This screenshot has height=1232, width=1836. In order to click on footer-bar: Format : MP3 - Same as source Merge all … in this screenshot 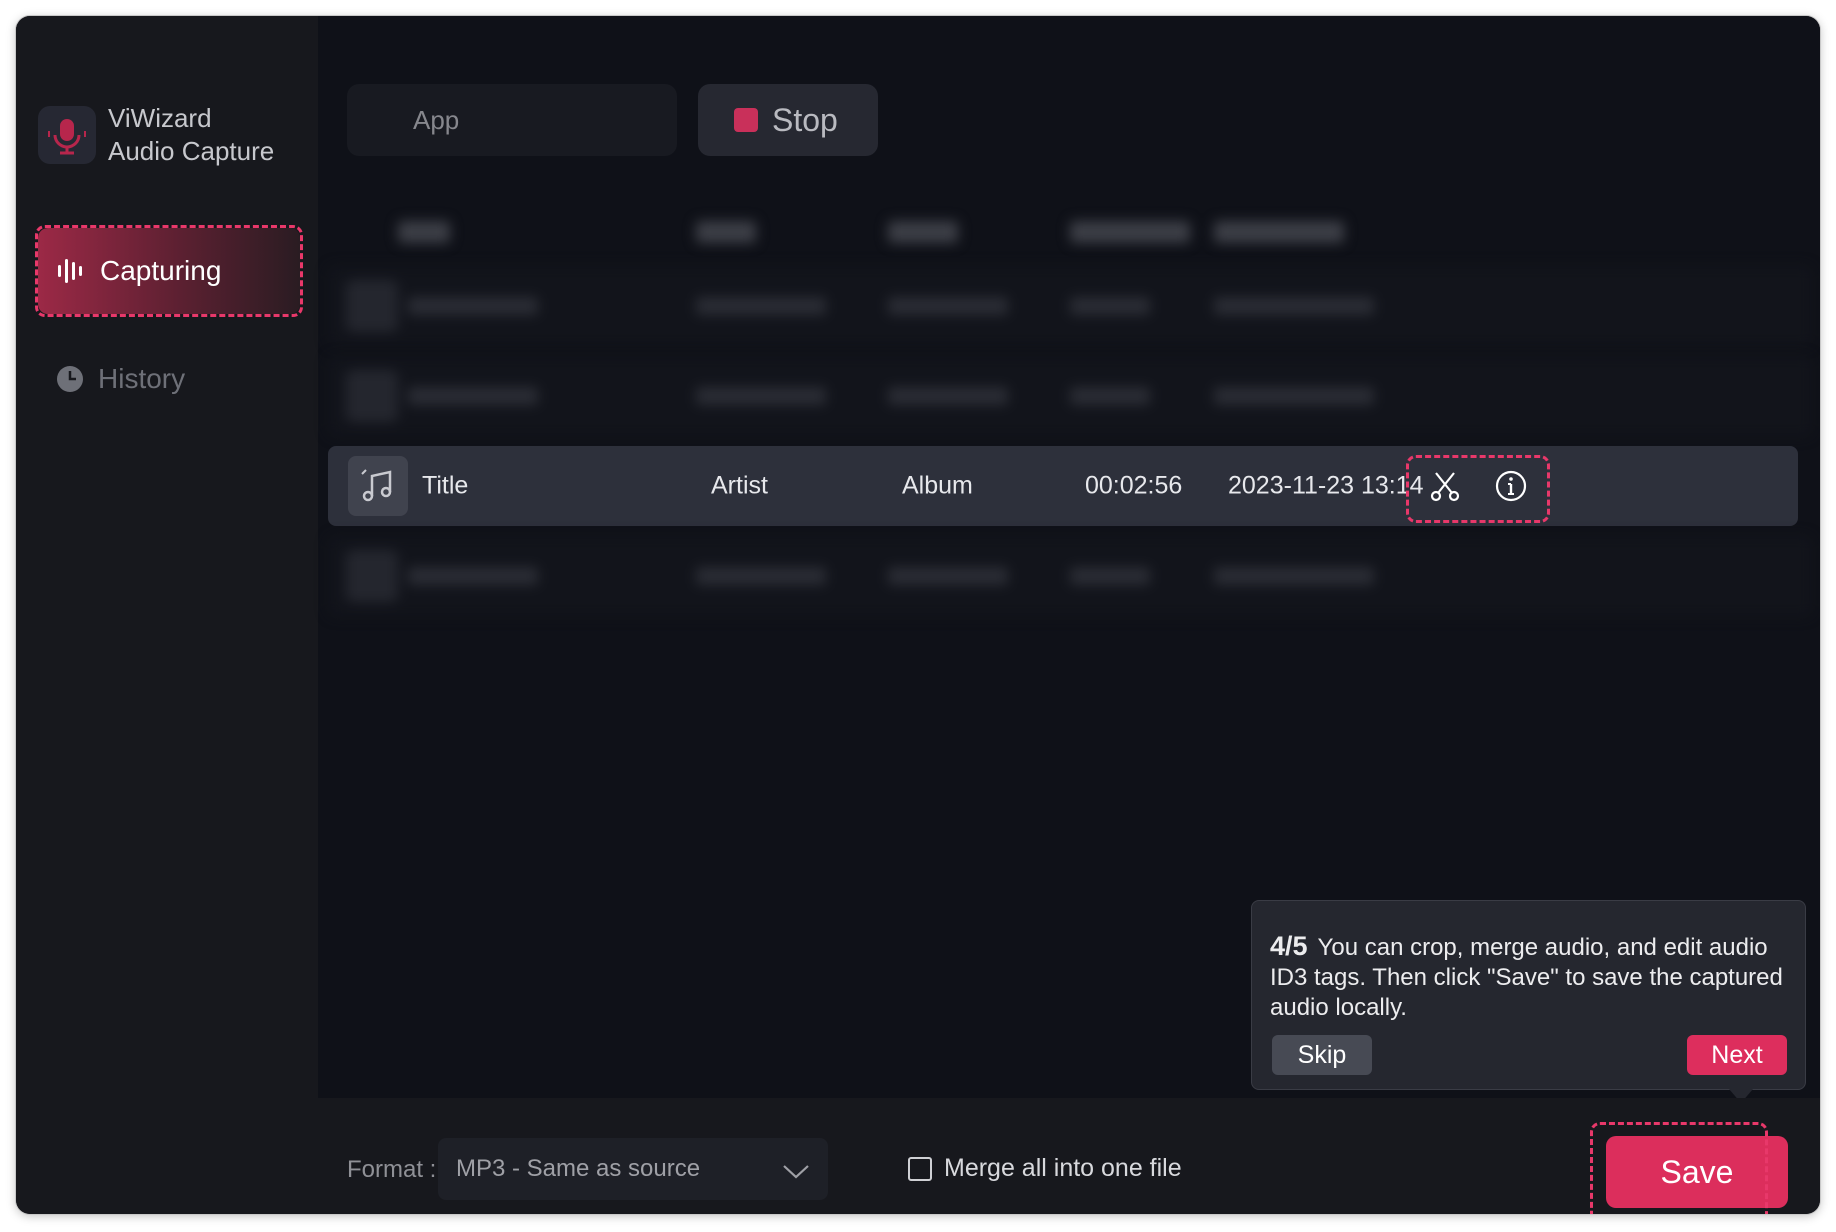, I will do `click(1069, 1156)`.